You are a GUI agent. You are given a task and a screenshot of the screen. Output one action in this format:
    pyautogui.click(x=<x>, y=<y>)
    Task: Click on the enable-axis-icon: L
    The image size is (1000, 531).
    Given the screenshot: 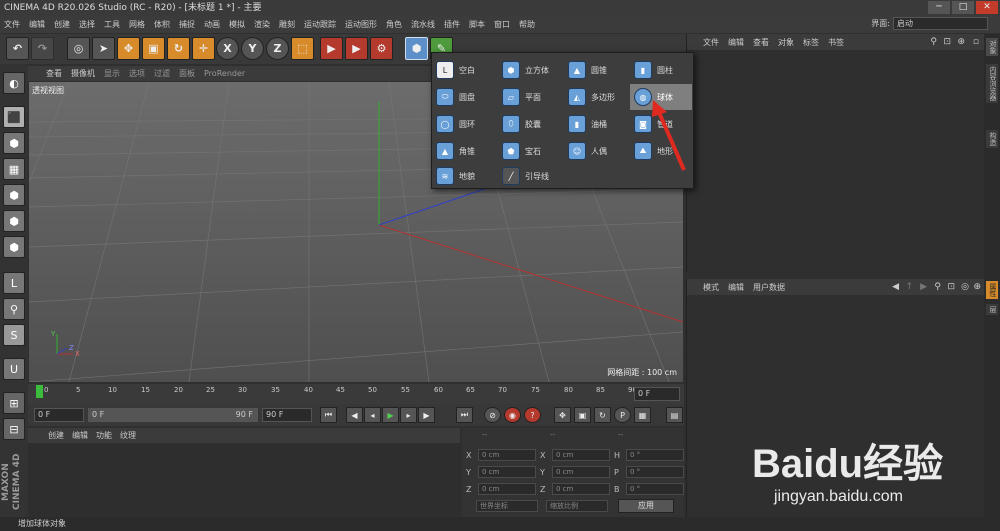 What is the action you would take?
    pyautogui.click(x=14, y=283)
    